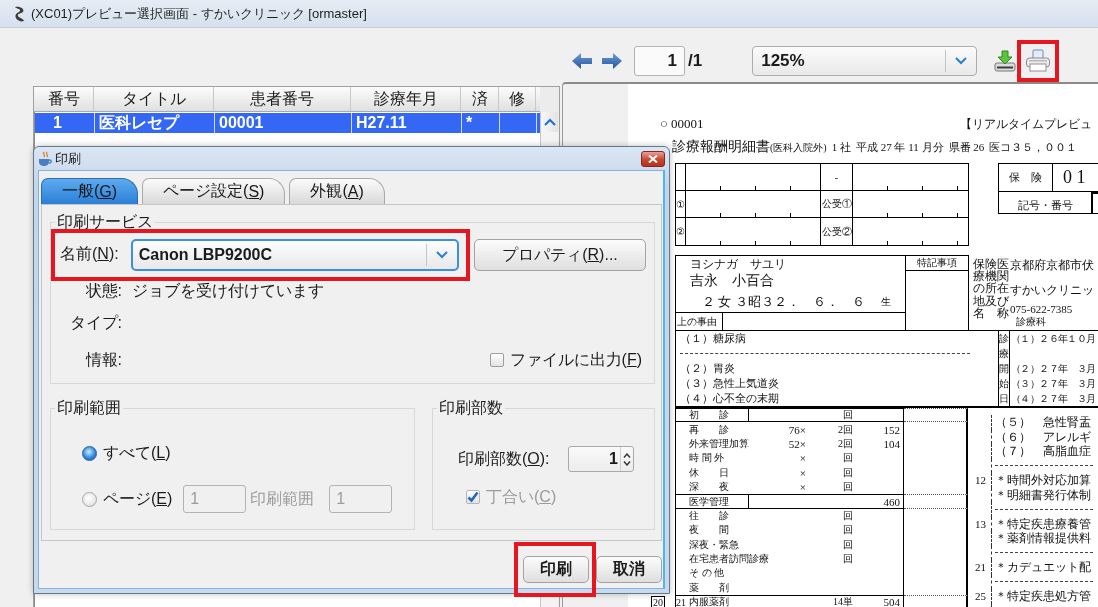 The image size is (1098, 607). Describe the element at coordinates (1033, 147) in the screenshot. I see `form-header-field: 医コ３５，００１` at that location.